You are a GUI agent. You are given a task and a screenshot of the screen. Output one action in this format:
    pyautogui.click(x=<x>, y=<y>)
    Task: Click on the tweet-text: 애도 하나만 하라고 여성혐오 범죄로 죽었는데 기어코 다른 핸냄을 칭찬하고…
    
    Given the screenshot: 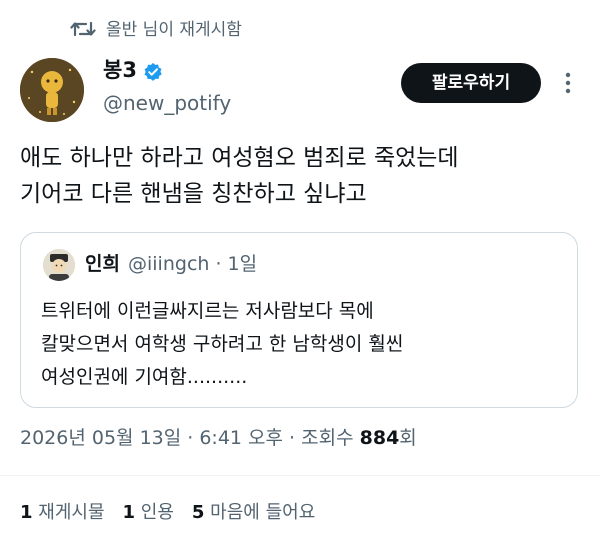 What is the action you would take?
    pyautogui.click(x=300, y=176)
    